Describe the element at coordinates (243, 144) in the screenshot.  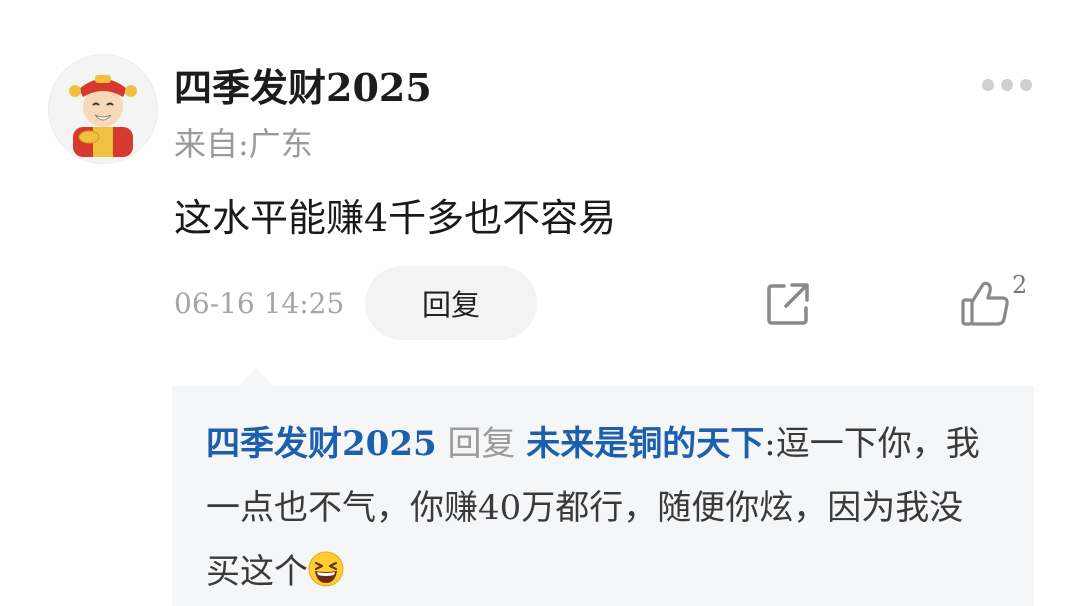
I see `user-location: 来自:广东` at that location.